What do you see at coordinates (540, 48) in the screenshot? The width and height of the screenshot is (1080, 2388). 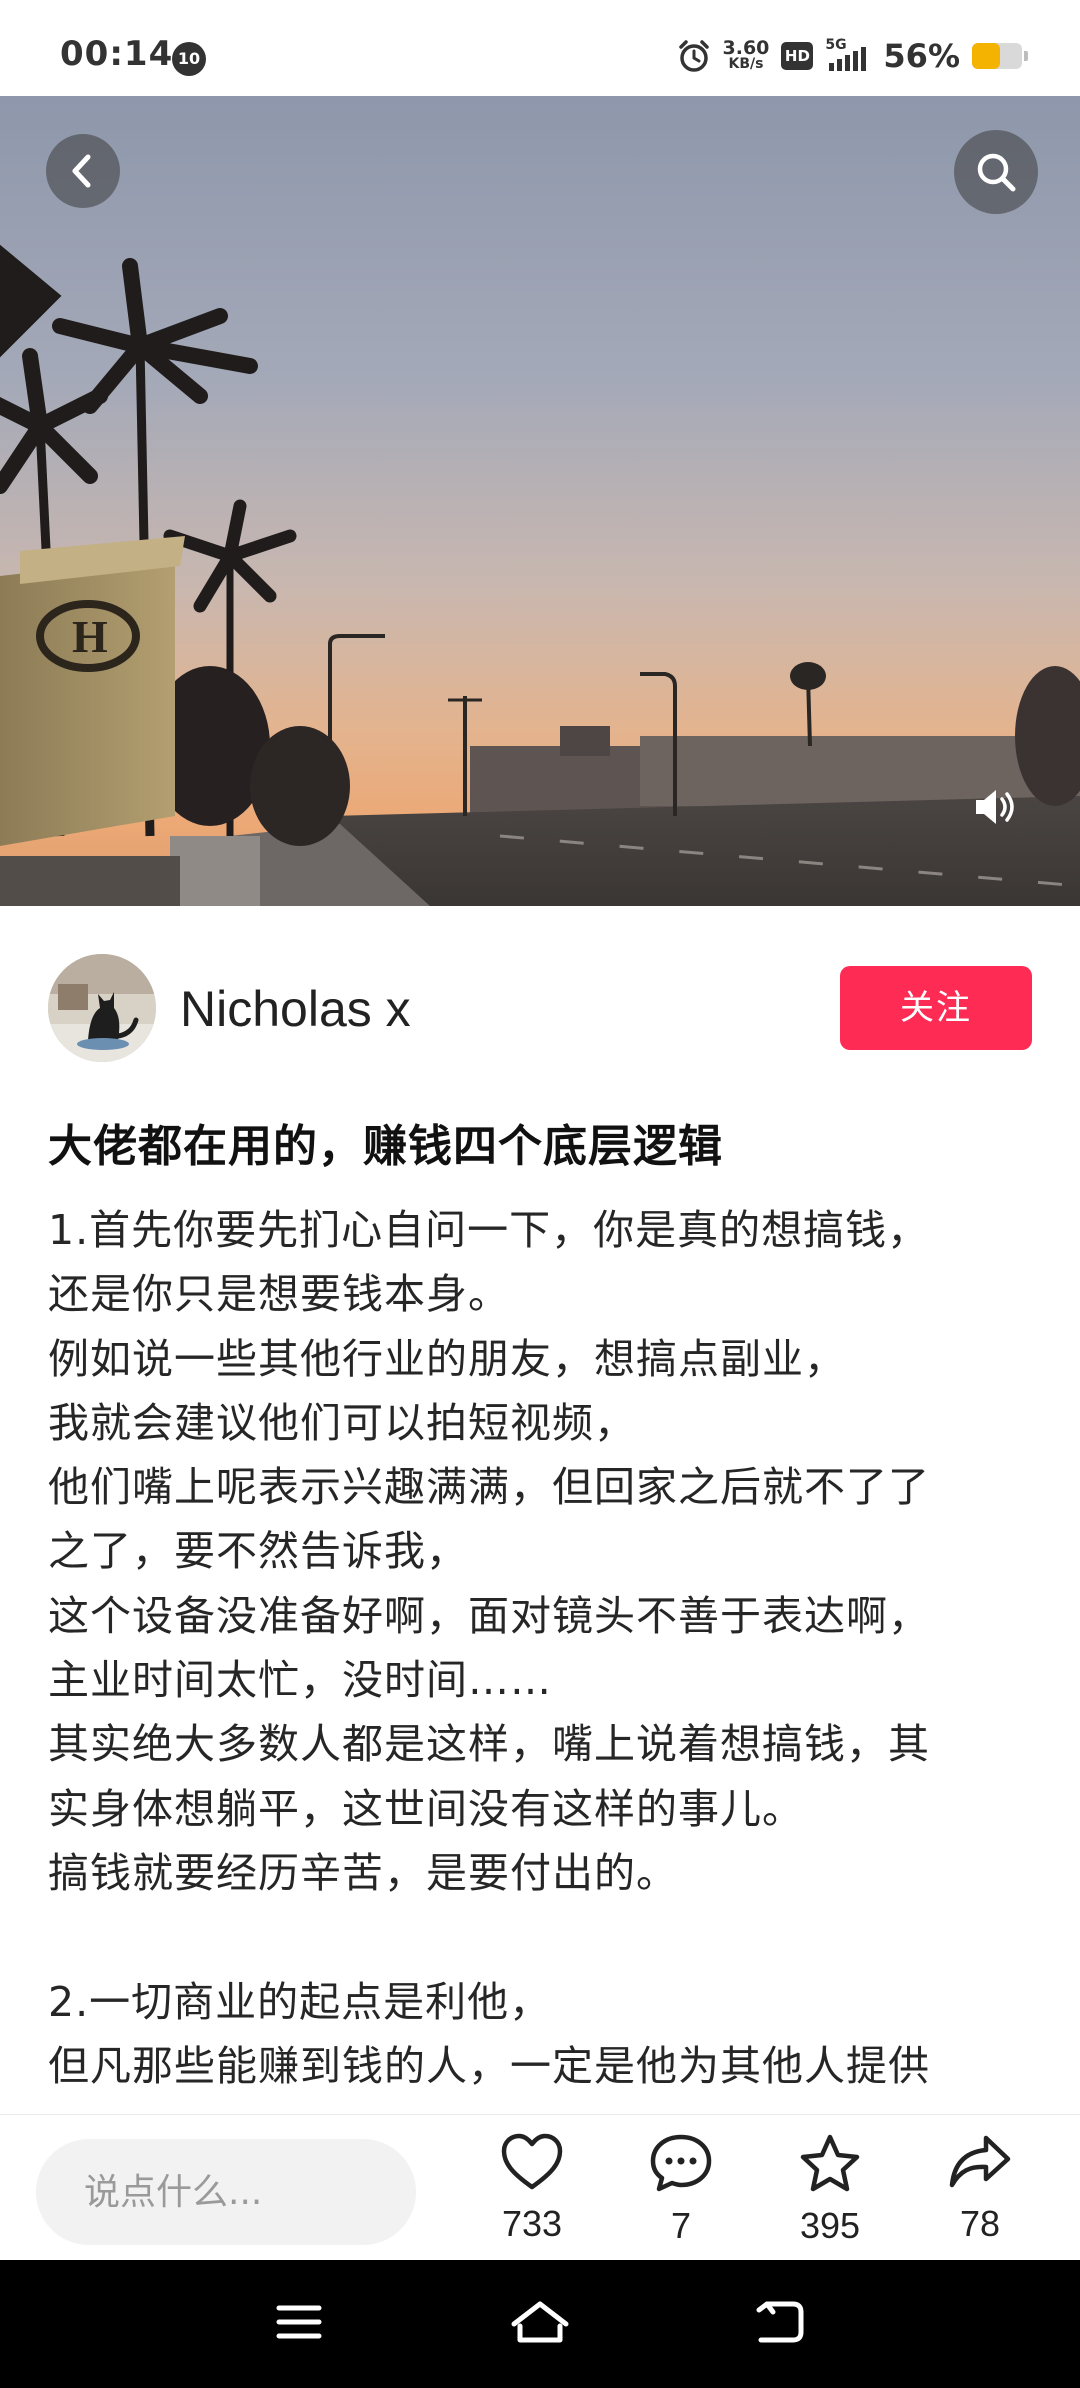 I see `status-bar: 00:14 10 3.60 KB/s HD 5G 56%` at bounding box center [540, 48].